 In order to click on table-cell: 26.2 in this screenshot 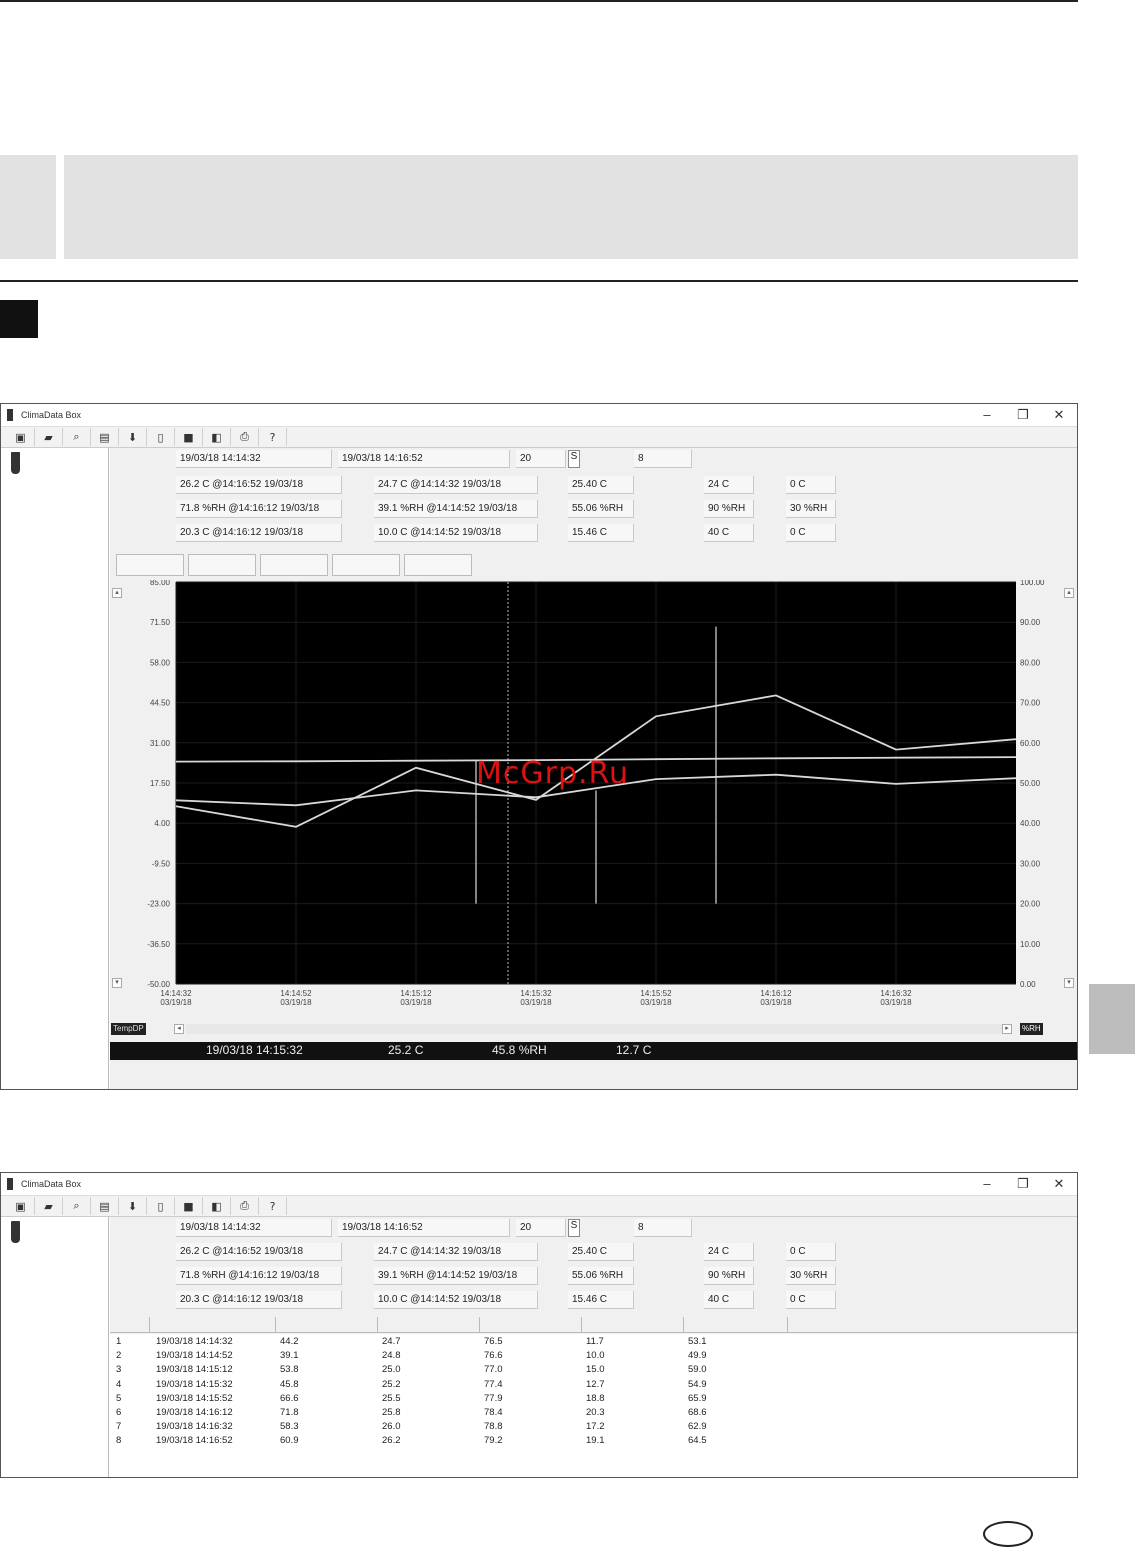, I will do `click(391, 1441)`.